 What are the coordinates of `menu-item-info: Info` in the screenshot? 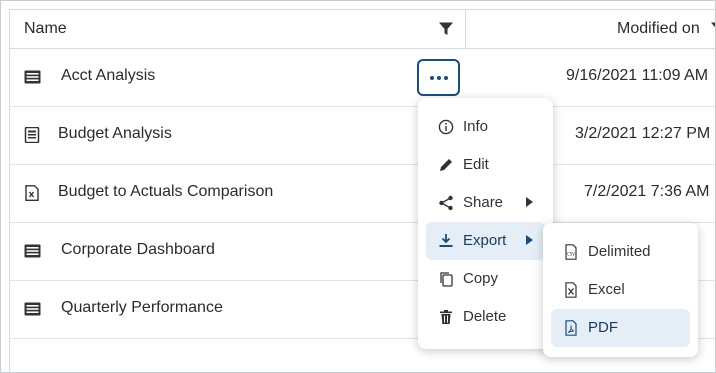 It's located at (485, 127).